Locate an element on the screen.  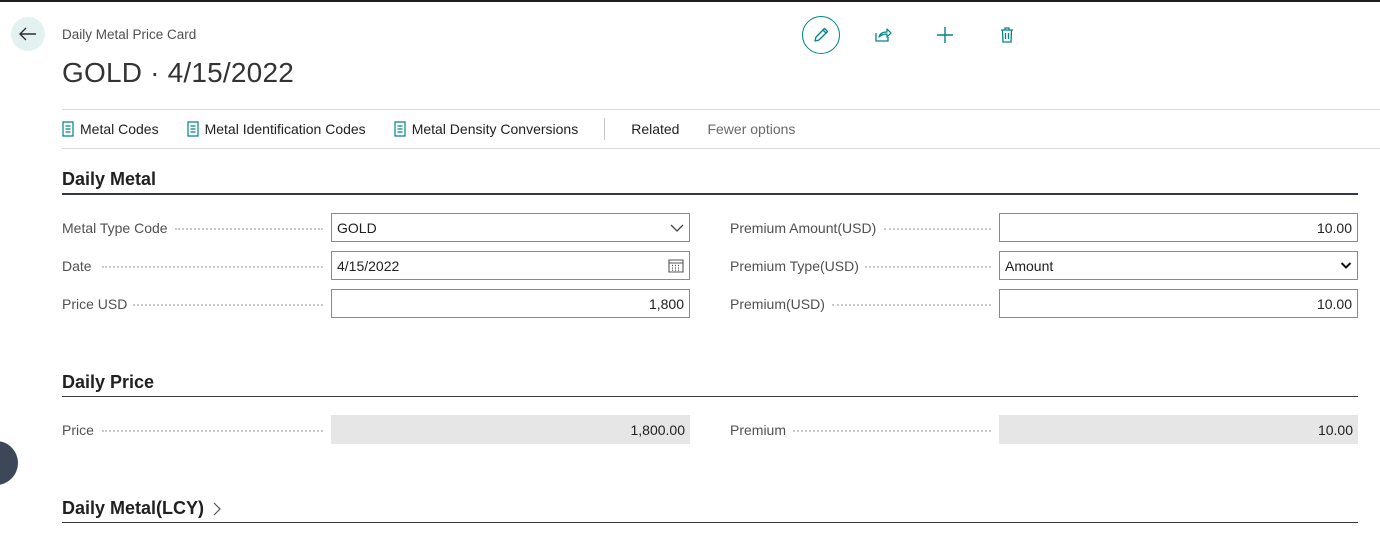
premium-type-select: Amount is located at coordinates (1178, 265).